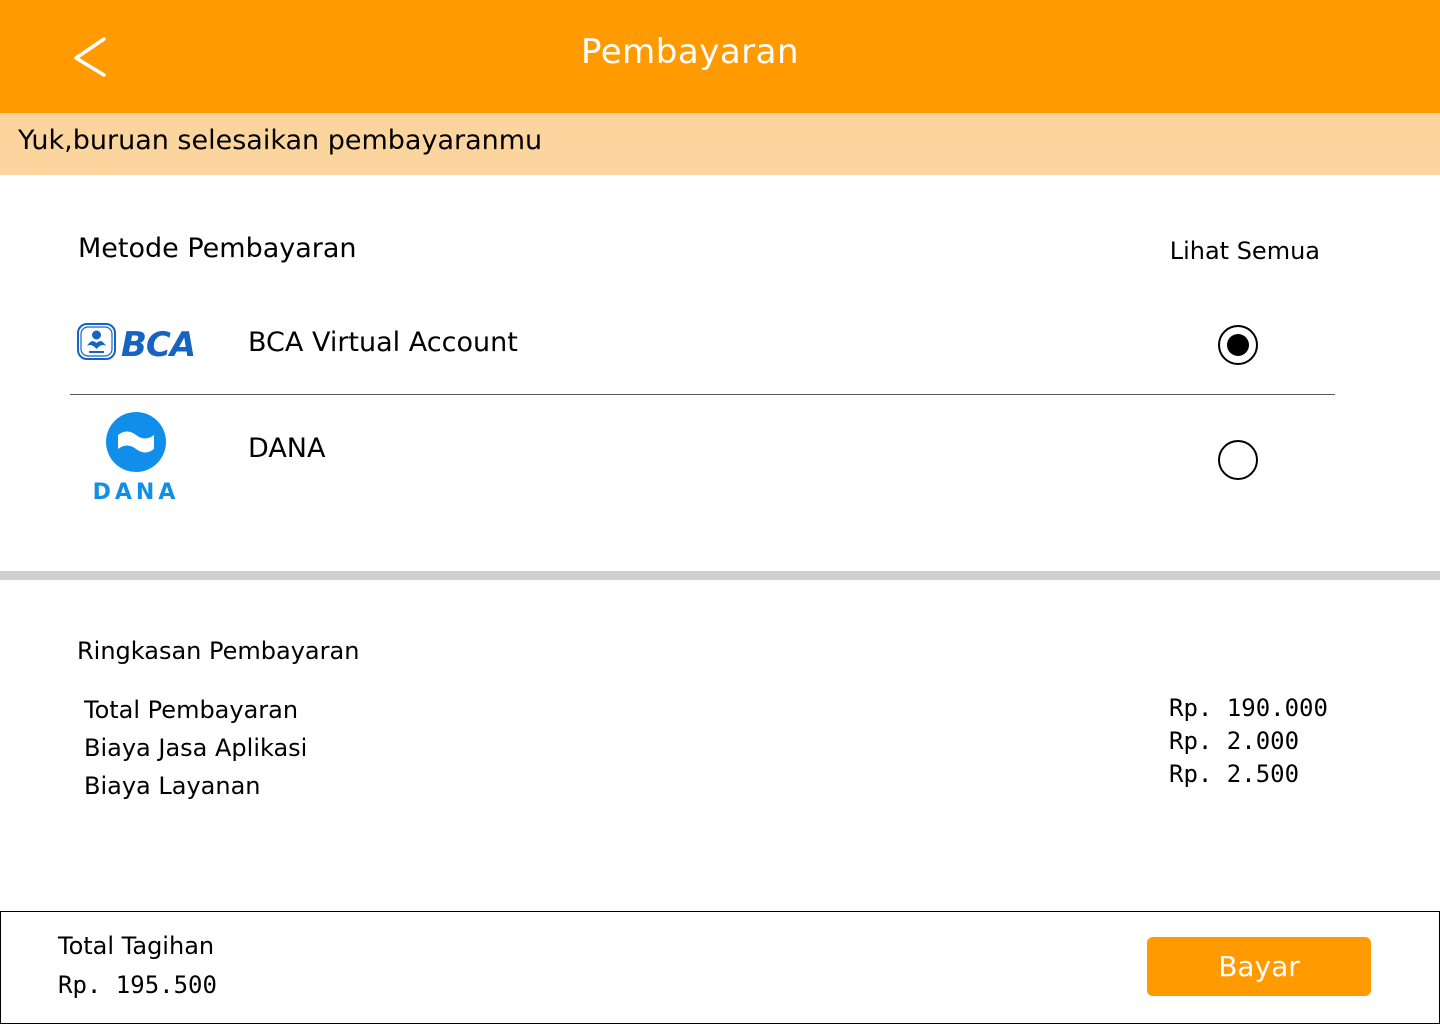 Image resolution: width=1440 pixels, height=1024 pixels. What do you see at coordinates (383, 342) in the screenshot?
I see `payment-label-bca: BCA Virtual Account` at bounding box center [383, 342].